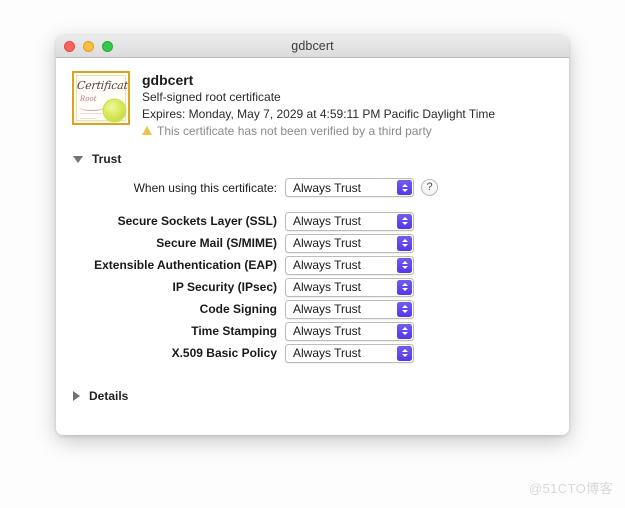 The width and height of the screenshot is (625, 508). I want to click on certificate-icon: Certificate Root, so click(101, 98).